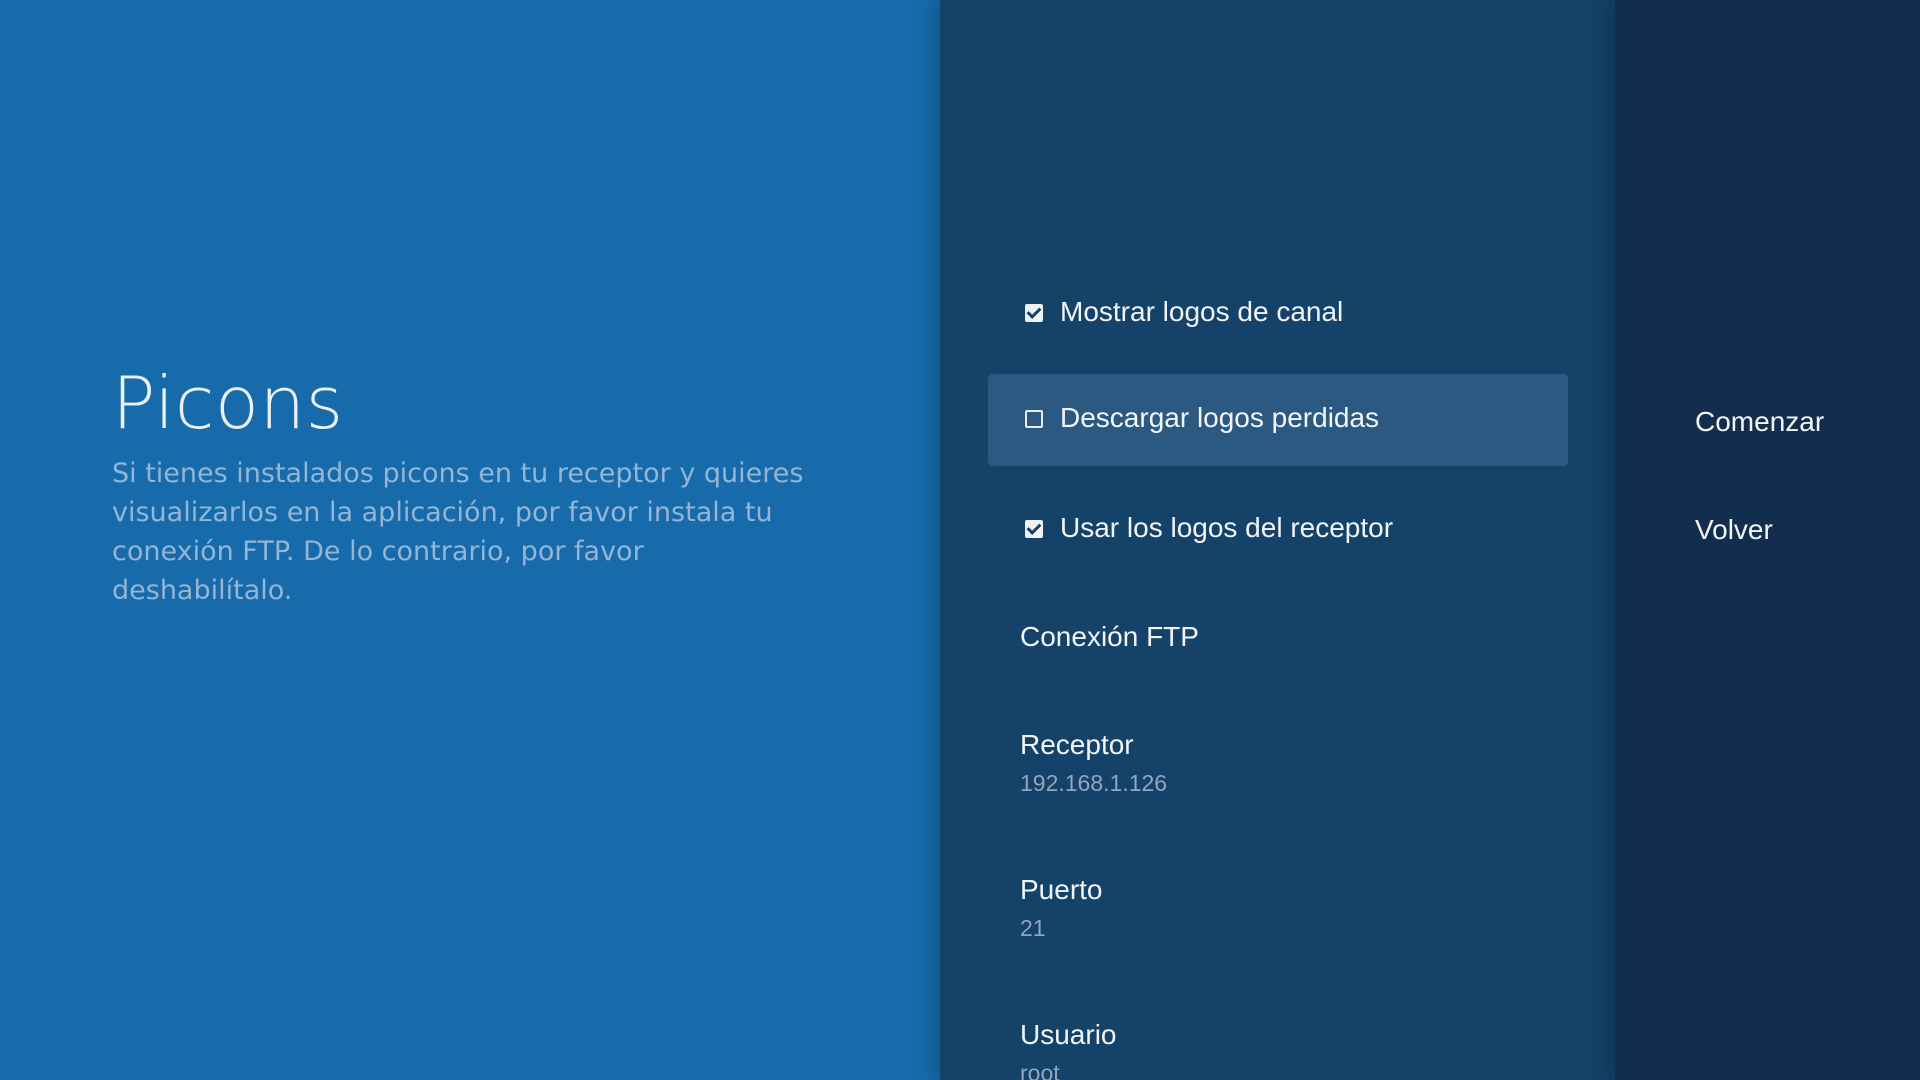 Image resolution: width=1920 pixels, height=1080 pixels. Describe the element at coordinates (1300, 637) in the screenshot. I see `ftp-connection-header: Conexión FTP` at that location.